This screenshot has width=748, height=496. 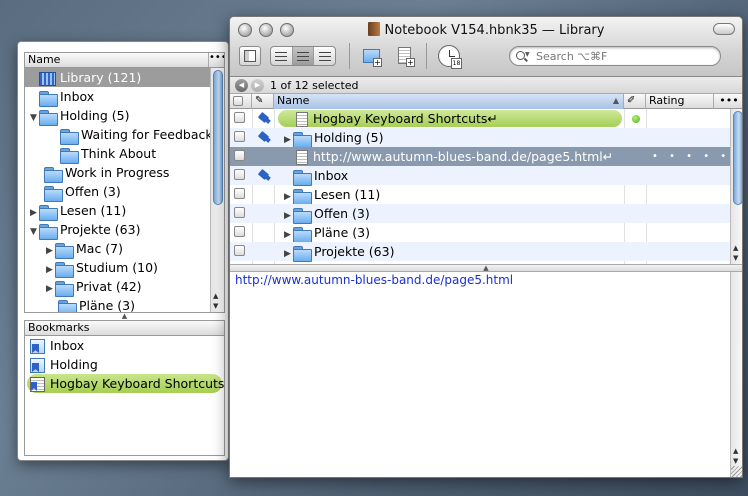 What do you see at coordinates (527, 54) in the screenshot?
I see `search-menu-chevron-icon: ▼` at bounding box center [527, 54].